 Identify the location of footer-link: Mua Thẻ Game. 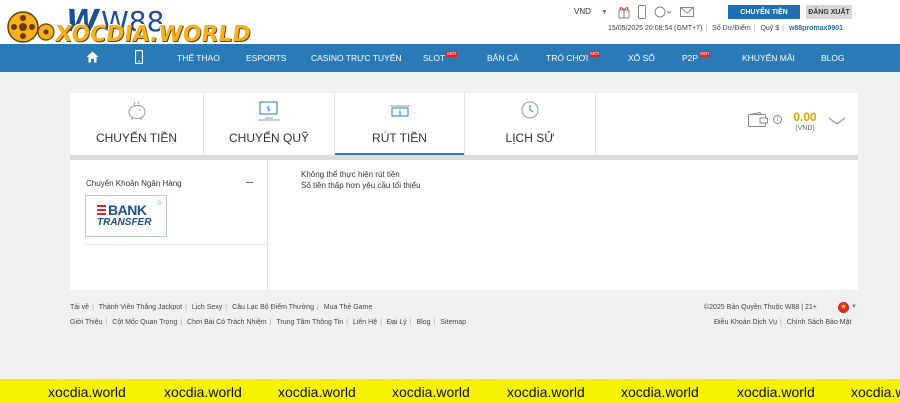
(348, 307).